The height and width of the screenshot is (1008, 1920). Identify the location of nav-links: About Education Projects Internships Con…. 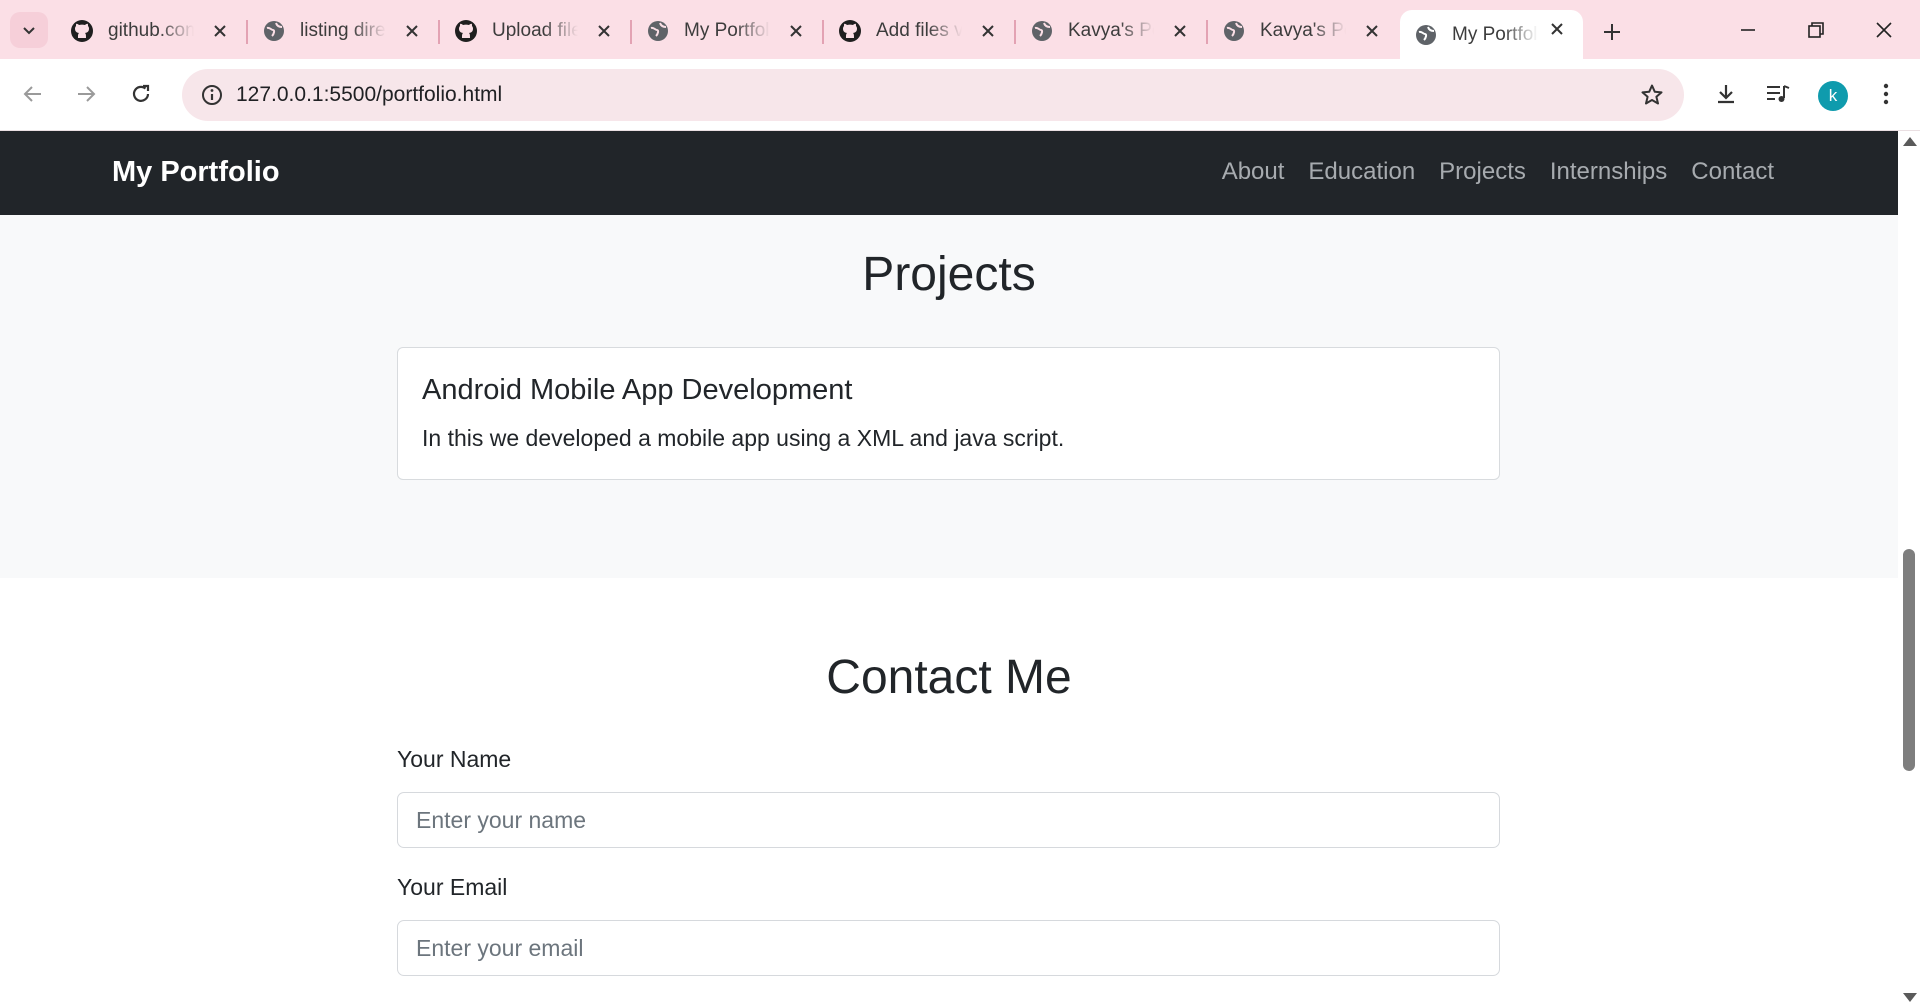
(1498, 172).